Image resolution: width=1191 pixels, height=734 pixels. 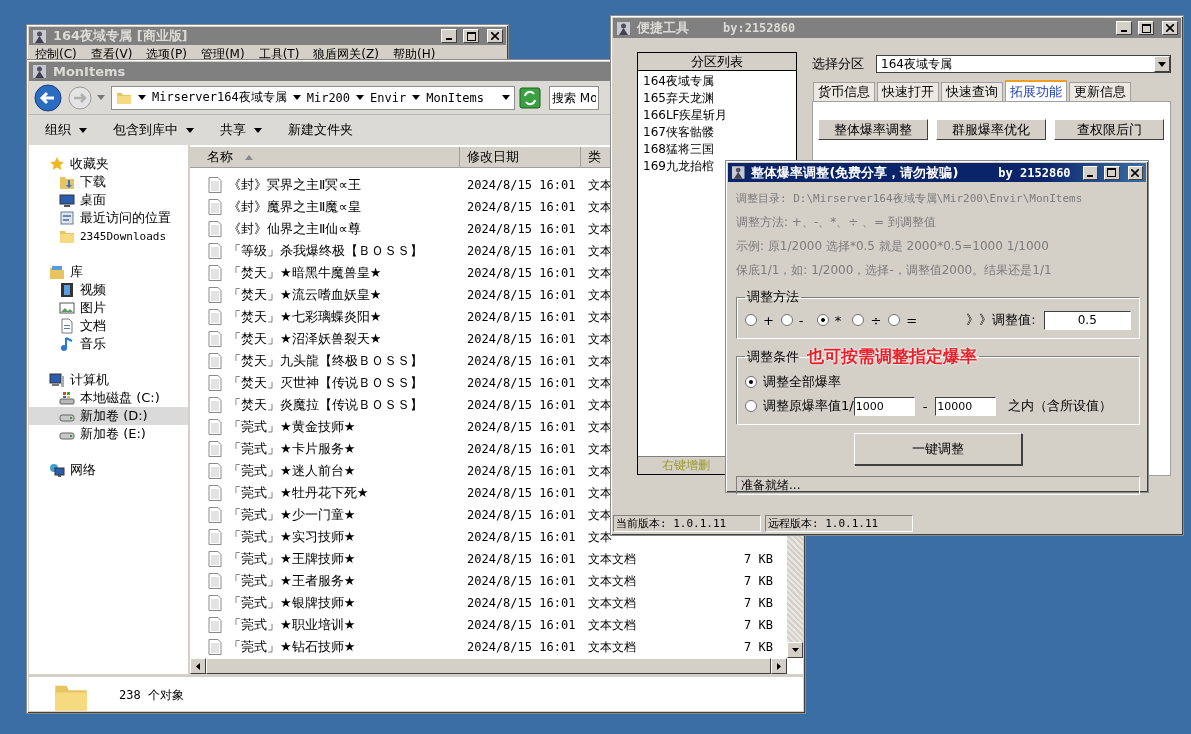 What do you see at coordinates (599, 361) in the screenshot?
I see `file-type: 文本` at bounding box center [599, 361].